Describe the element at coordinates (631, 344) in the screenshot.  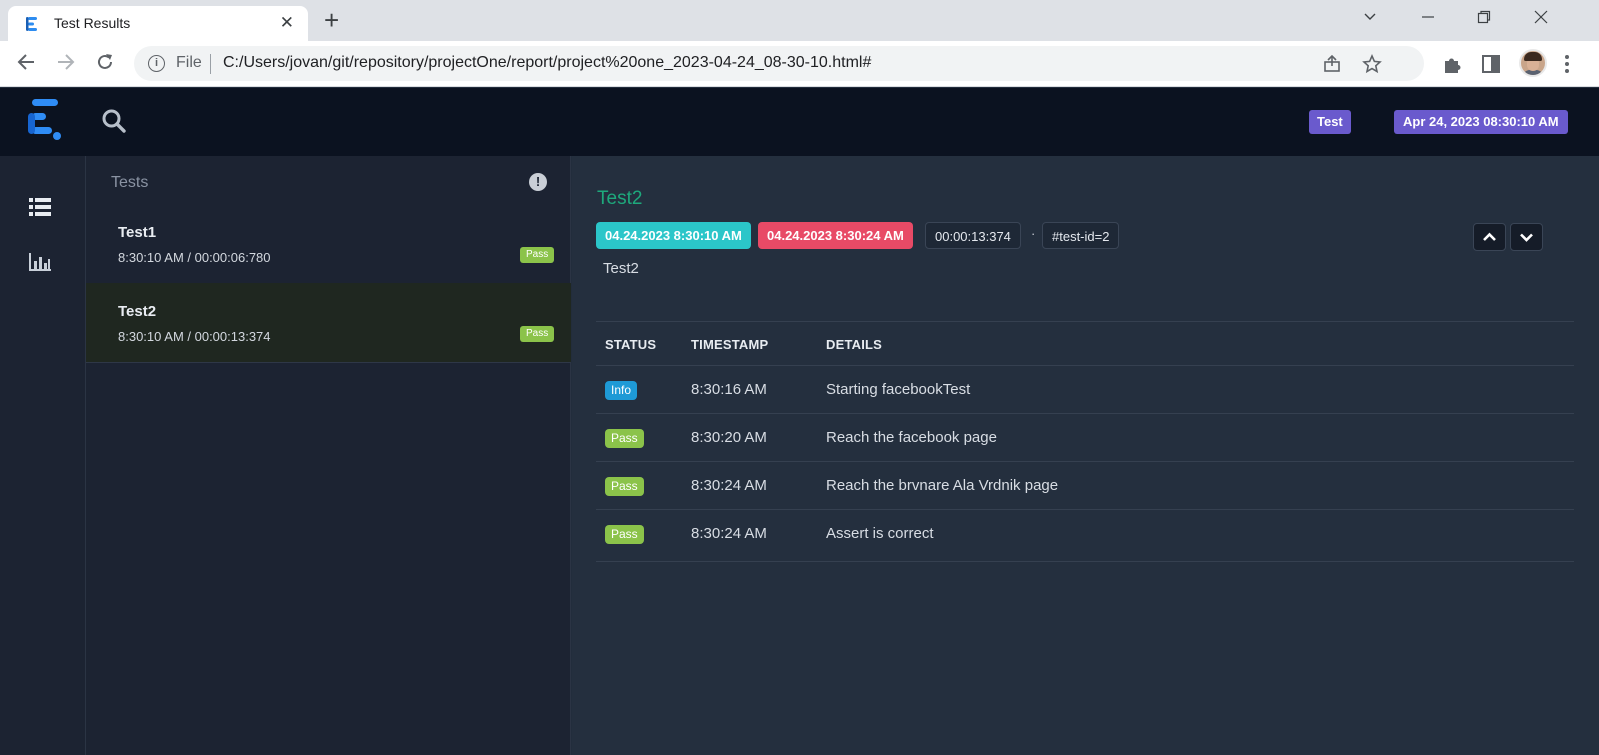
I see `column-header-status: STATUS` at that location.